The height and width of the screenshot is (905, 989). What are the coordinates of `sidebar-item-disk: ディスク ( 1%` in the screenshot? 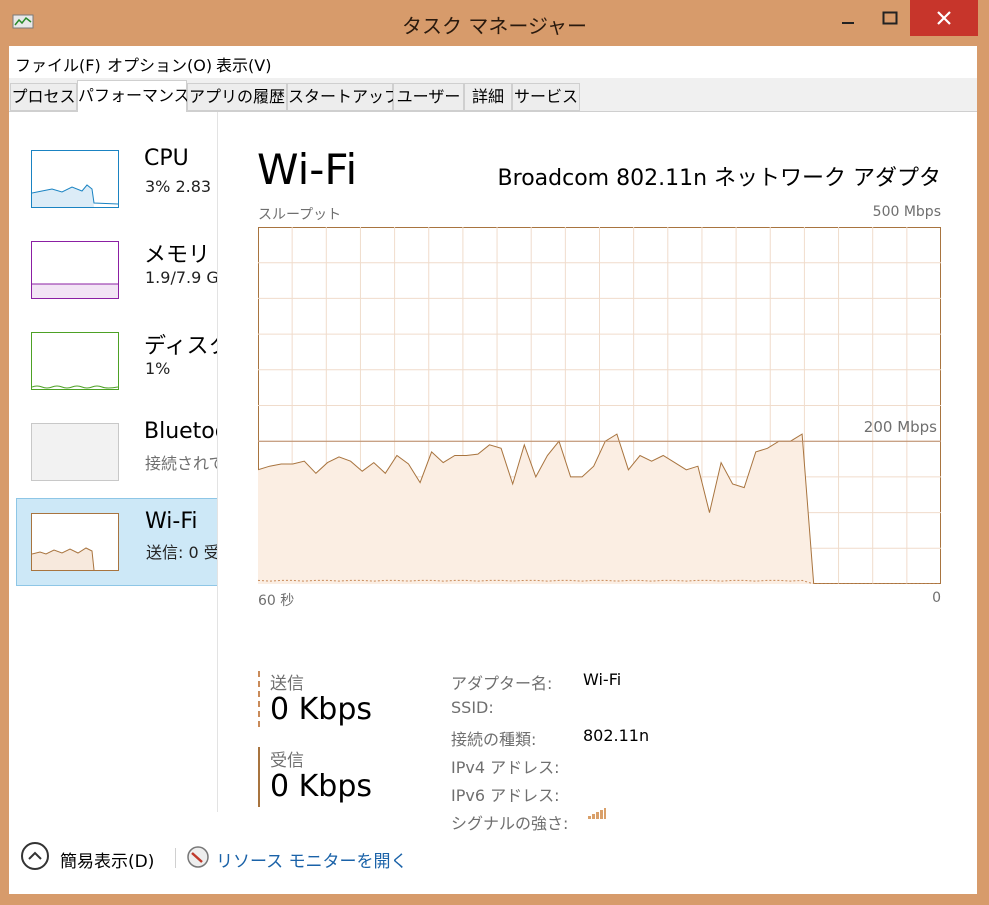 It's located at (116, 354).